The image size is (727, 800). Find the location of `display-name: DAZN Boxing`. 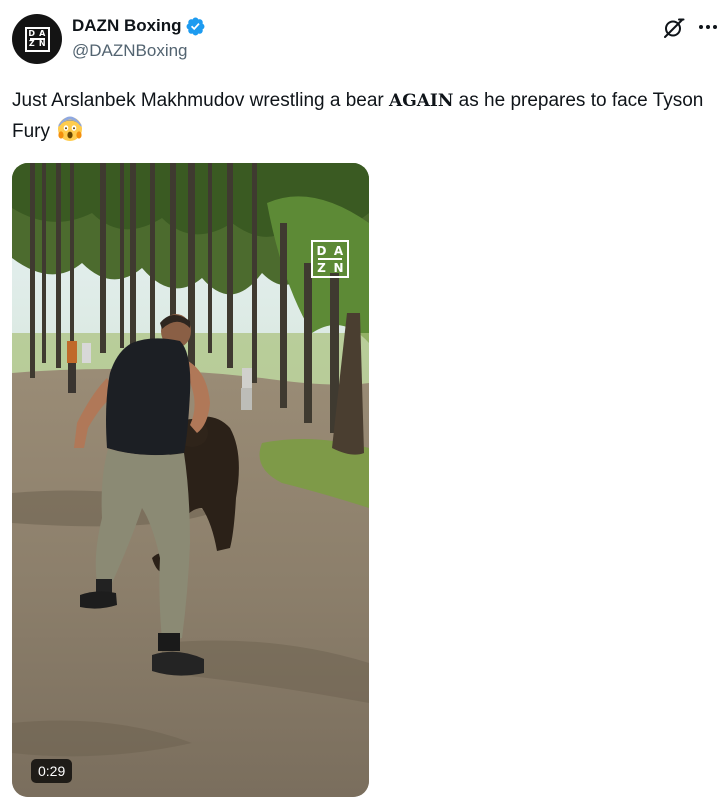

display-name: DAZN Boxing is located at coordinates (127, 26).